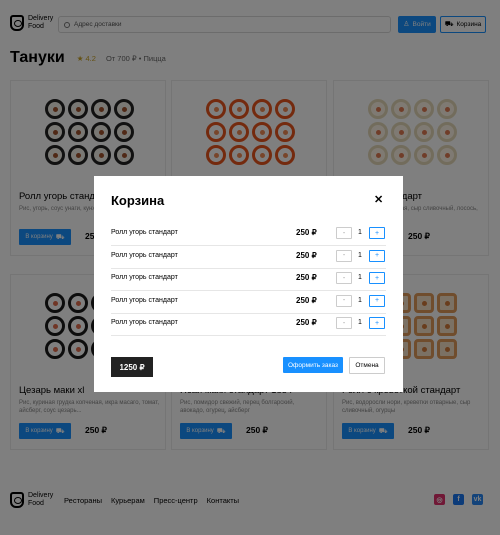 The image size is (500, 535). What do you see at coordinates (367, 365) in the screenshot?
I see `cancel-button: Отмена` at bounding box center [367, 365].